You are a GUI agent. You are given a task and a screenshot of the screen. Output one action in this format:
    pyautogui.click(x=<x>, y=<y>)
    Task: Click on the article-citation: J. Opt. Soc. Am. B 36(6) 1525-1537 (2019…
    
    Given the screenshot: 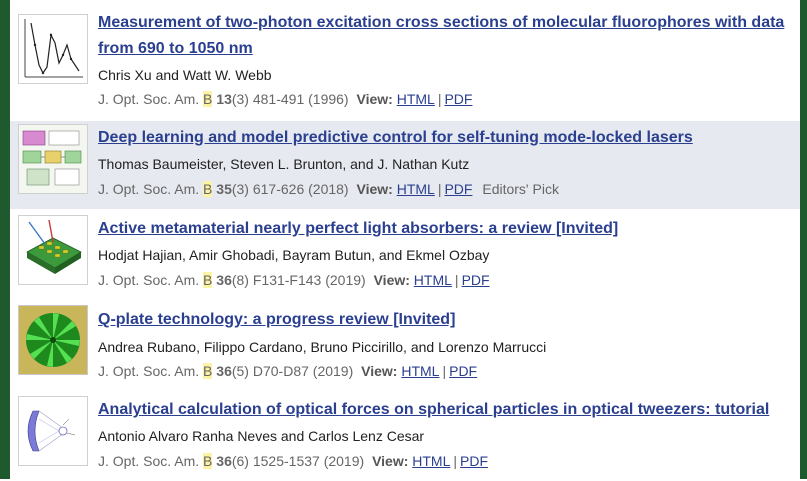 What is the action you would take?
    pyautogui.click(x=293, y=461)
    